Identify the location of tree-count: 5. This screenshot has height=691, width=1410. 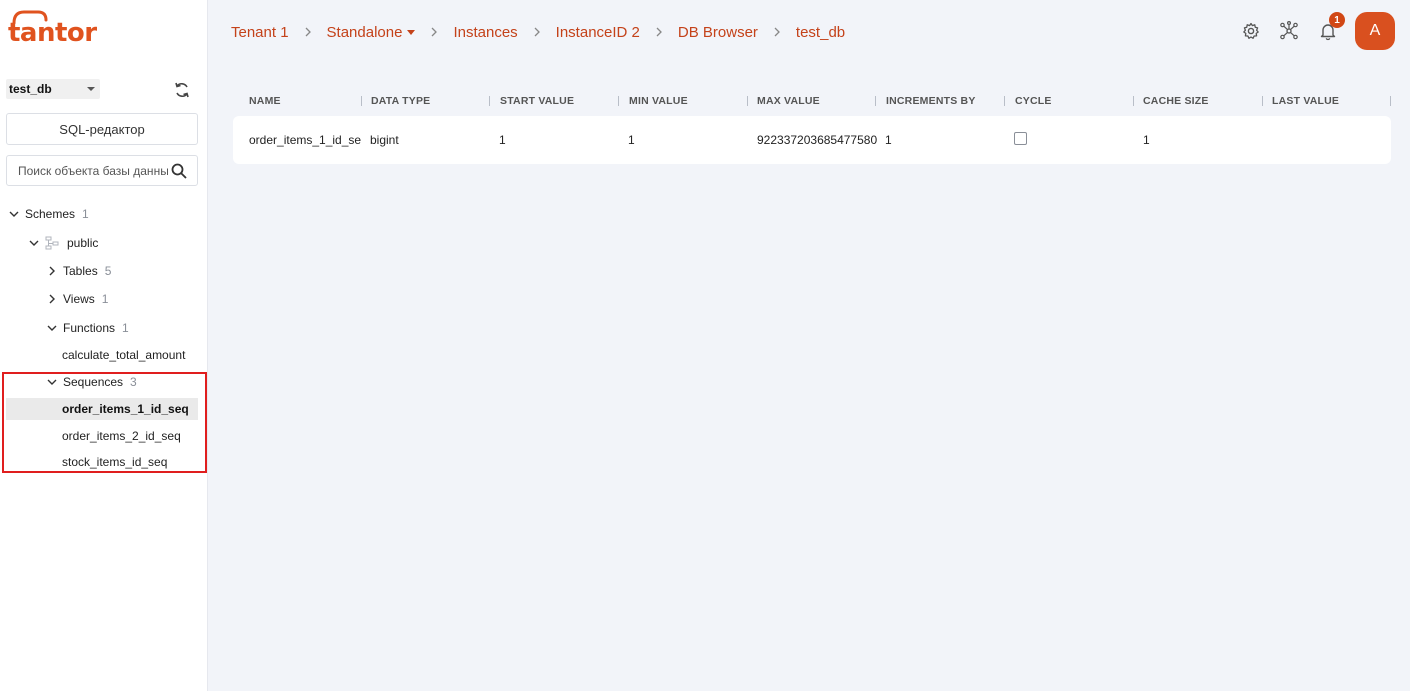
(108, 271).